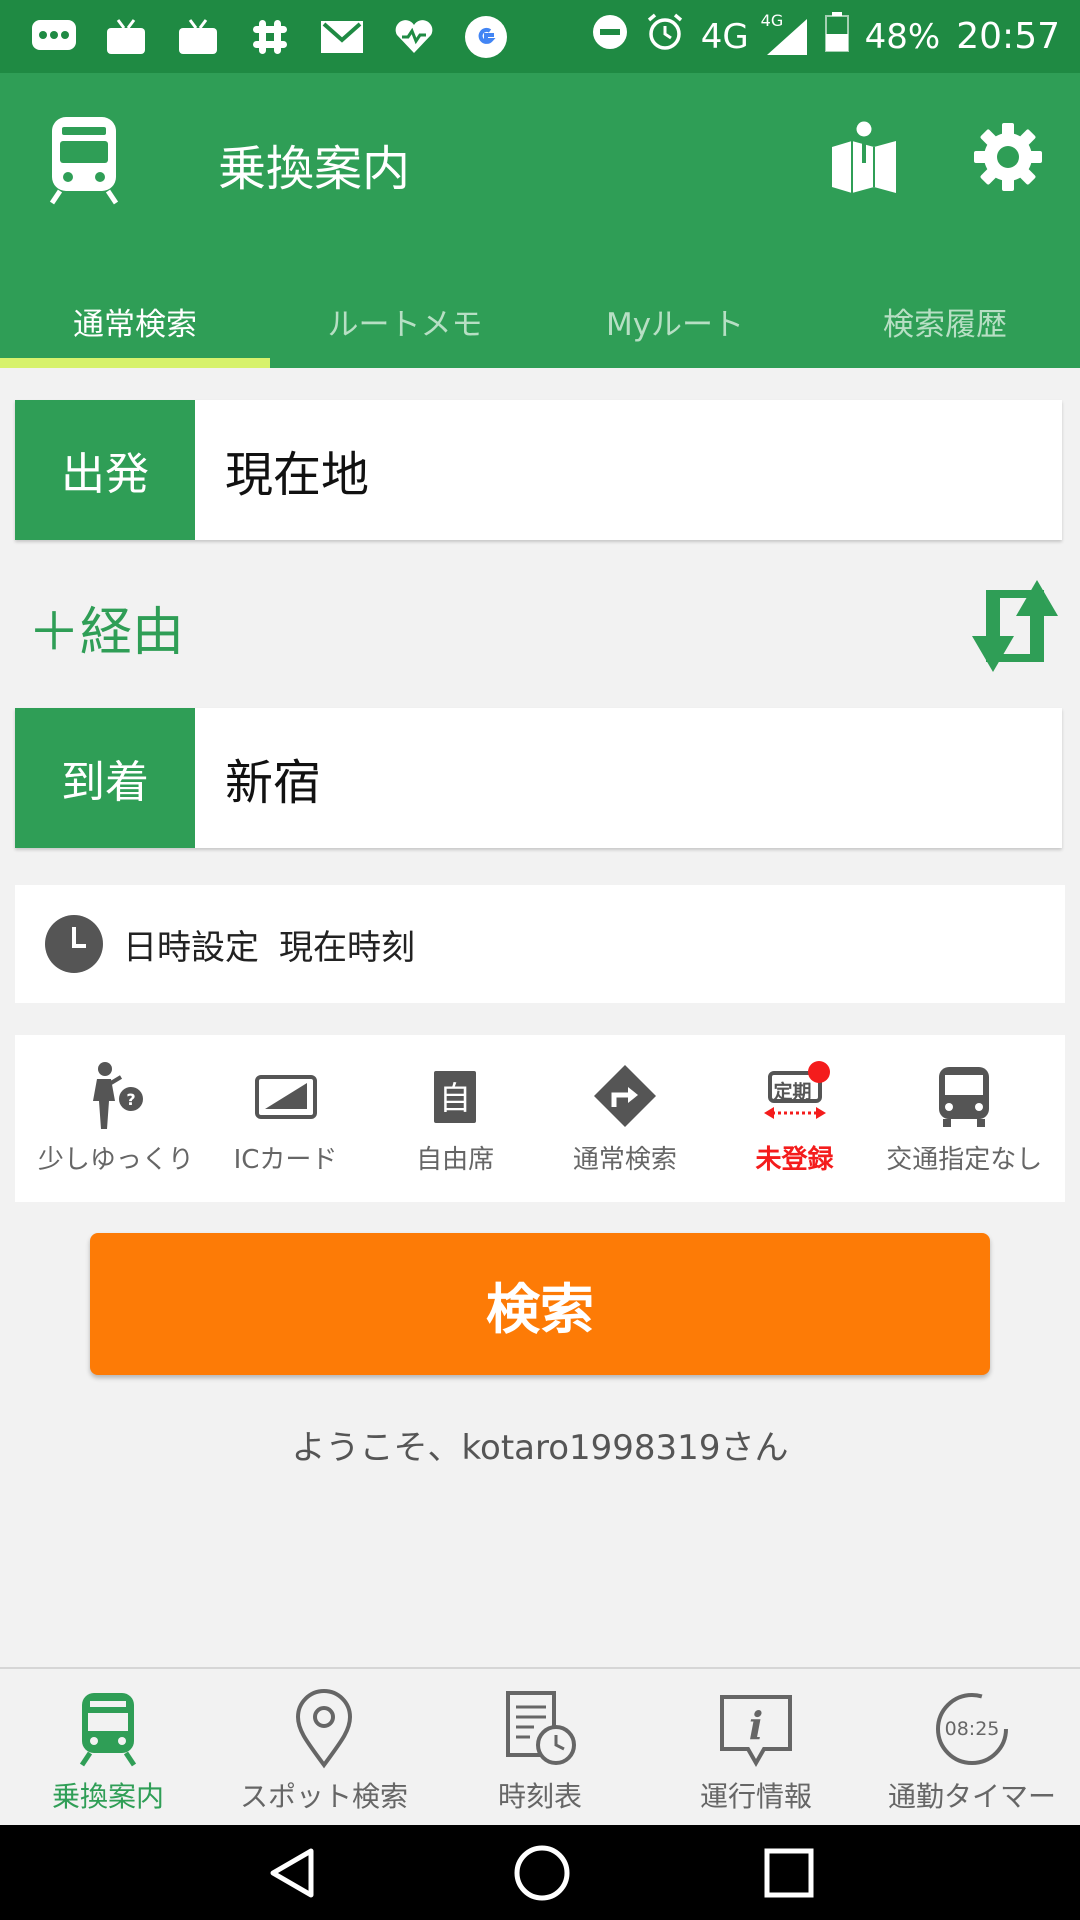 The height and width of the screenshot is (1920, 1080). What do you see at coordinates (1016, 626) in the screenshot?
I see `swap-icon` at bounding box center [1016, 626].